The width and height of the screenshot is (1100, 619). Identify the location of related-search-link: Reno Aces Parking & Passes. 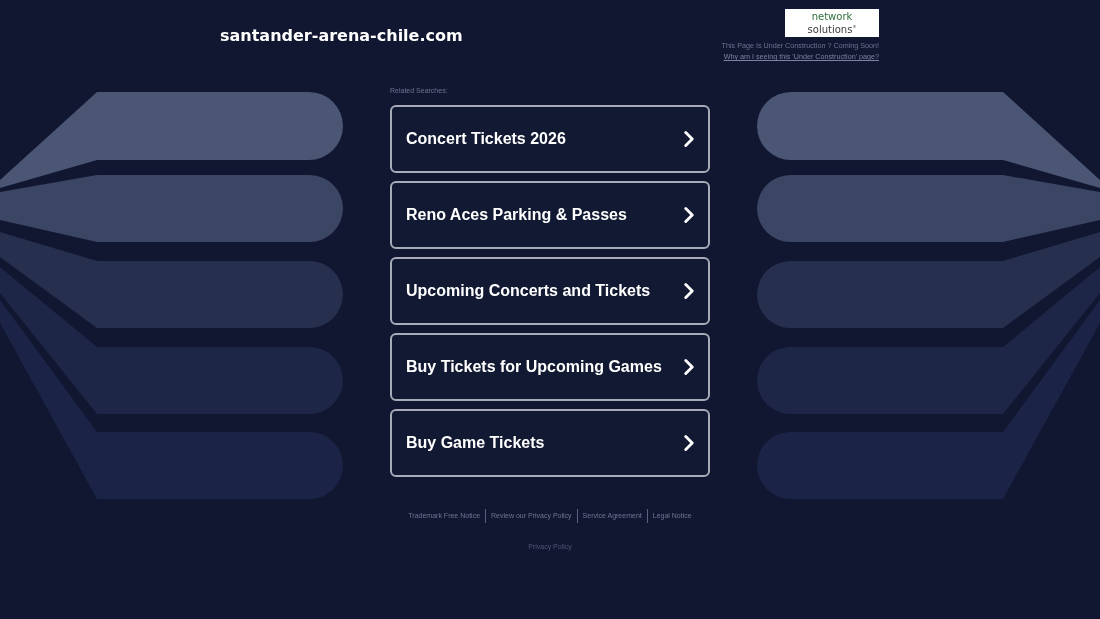
(550, 215).